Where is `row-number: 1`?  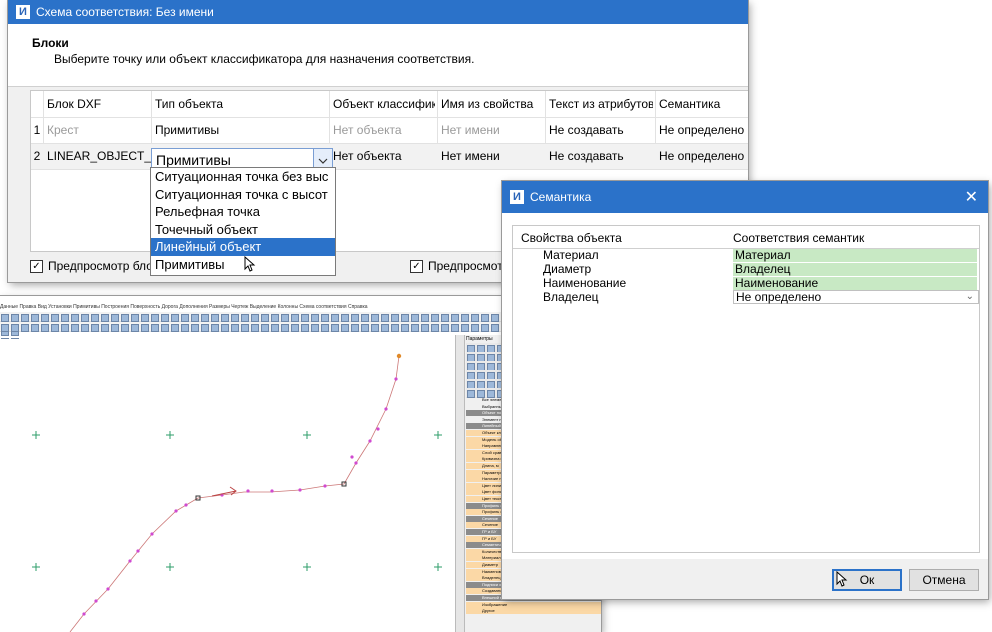 row-number: 1 is located at coordinates (37, 130).